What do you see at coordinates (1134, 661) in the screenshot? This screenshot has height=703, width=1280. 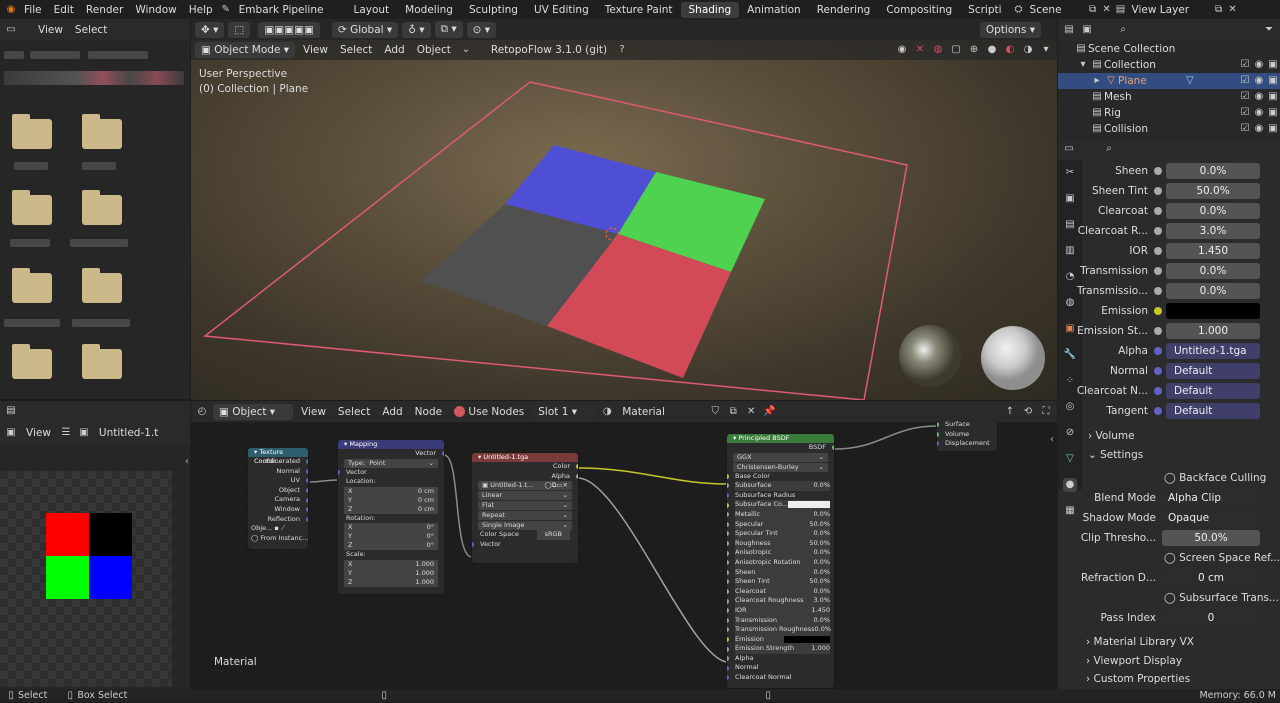 I see `viewport-display-panel: › Viewport Display` at bounding box center [1134, 661].